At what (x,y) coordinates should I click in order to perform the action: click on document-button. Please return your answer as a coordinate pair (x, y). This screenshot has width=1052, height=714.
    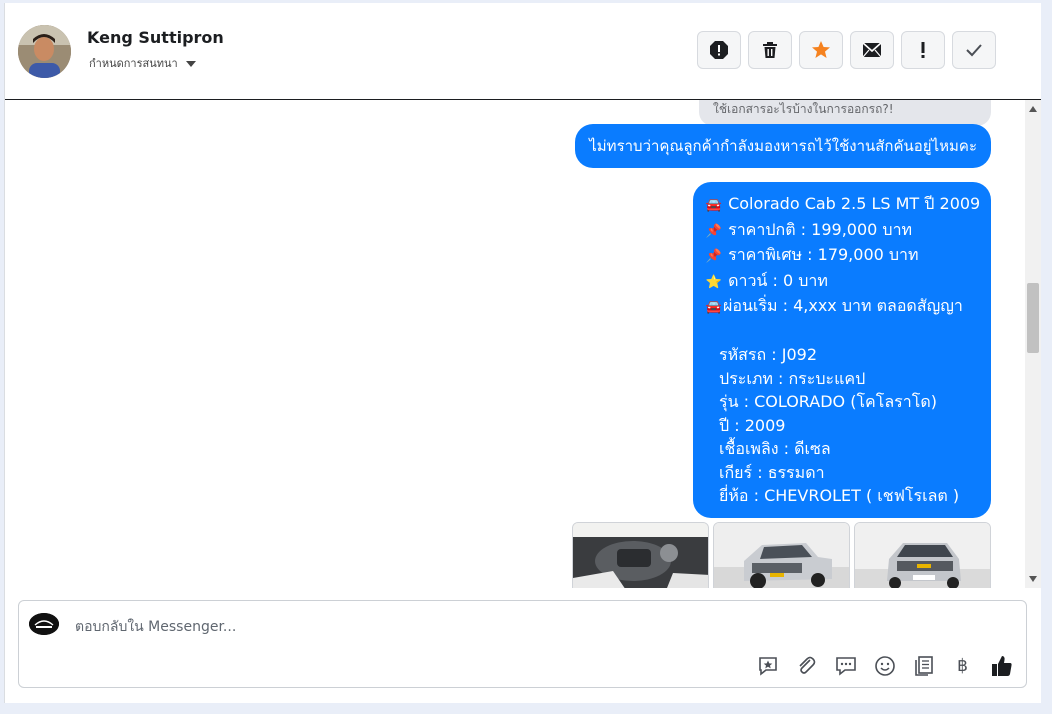
    Looking at the image, I should click on (923, 665).